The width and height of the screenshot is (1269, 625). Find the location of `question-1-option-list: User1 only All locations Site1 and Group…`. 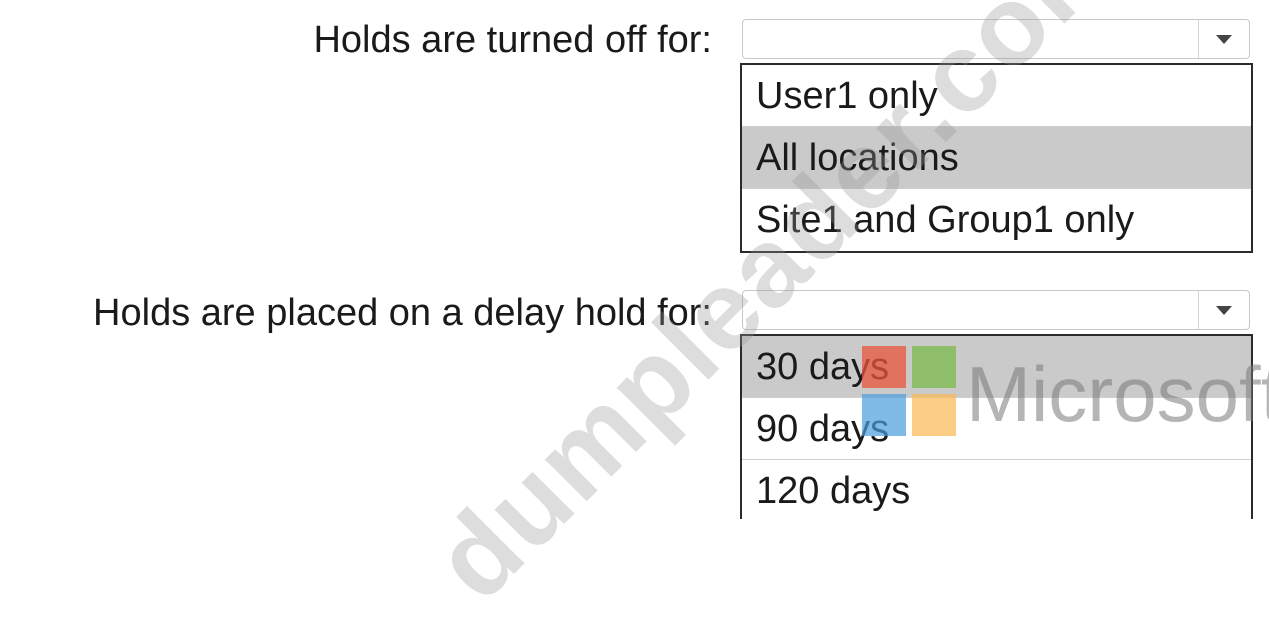

question-1-option-list: User1 only All locations Site1 and Group… is located at coordinates (996, 158).